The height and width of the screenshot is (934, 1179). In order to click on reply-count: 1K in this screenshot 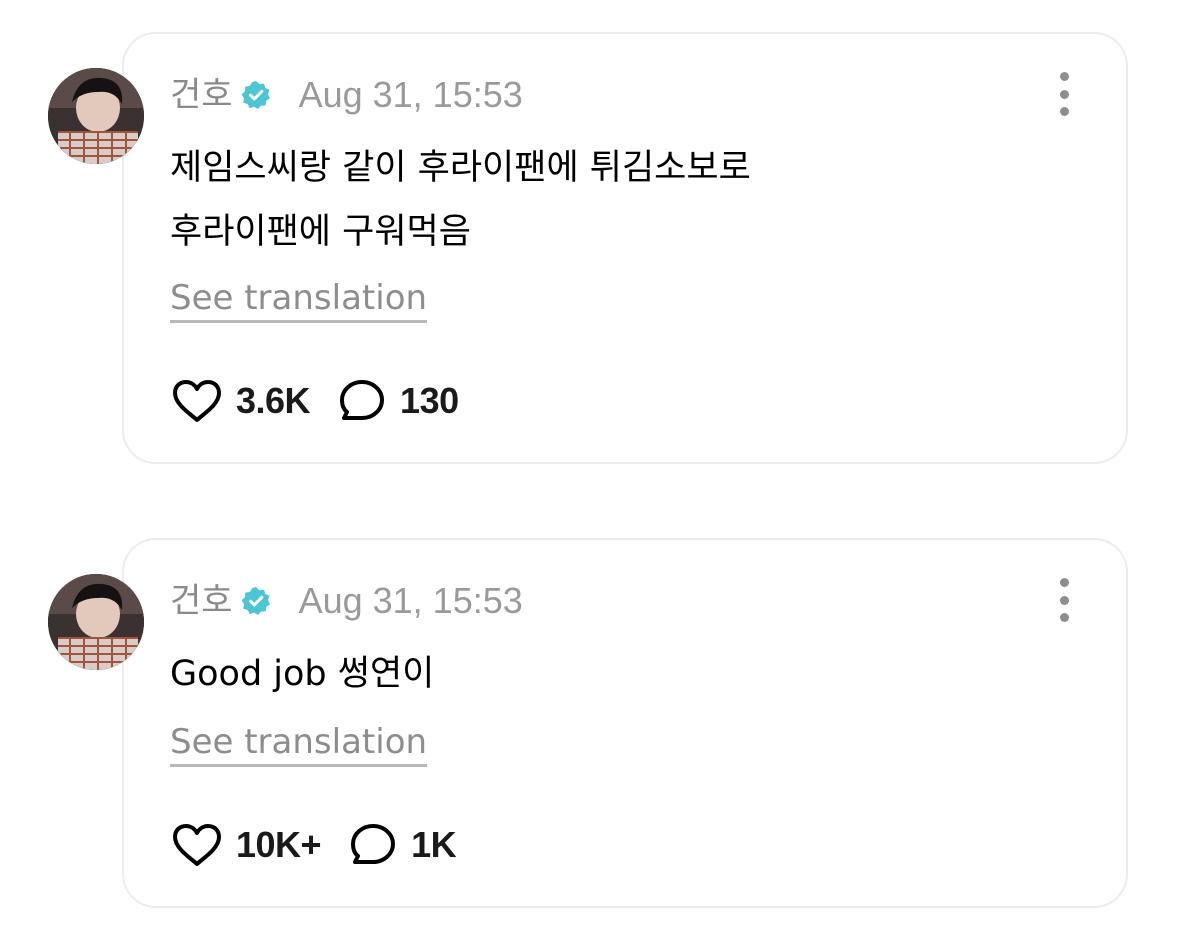, I will do `click(434, 844)`.